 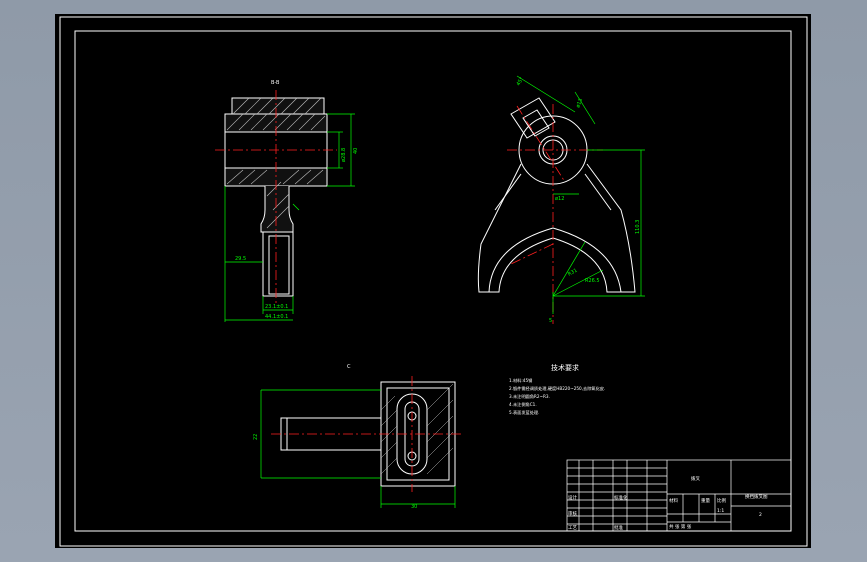 What do you see at coordinates (356, 151) in the screenshot?
I see `dim-front-height-a: 40` at bounding box center [356, 151].